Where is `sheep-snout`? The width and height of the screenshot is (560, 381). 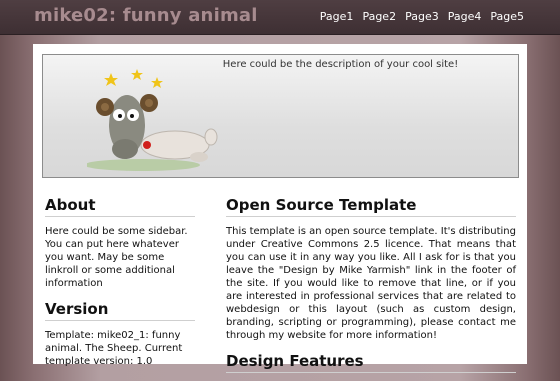 sheep-snout is located at coordinates (125, 149).